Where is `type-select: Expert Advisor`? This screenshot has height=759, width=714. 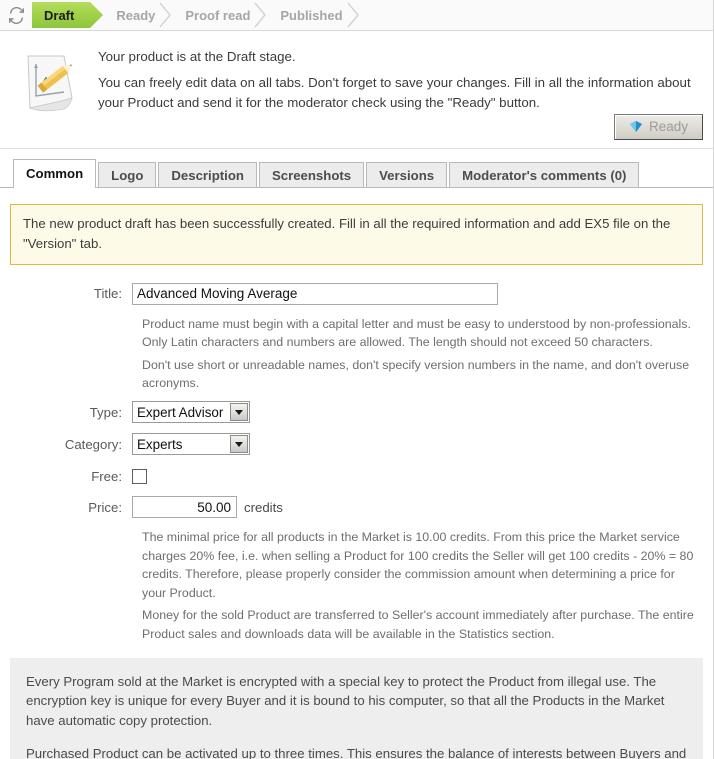
type-select: Expert Advisor is located at coordinates (191, 412).